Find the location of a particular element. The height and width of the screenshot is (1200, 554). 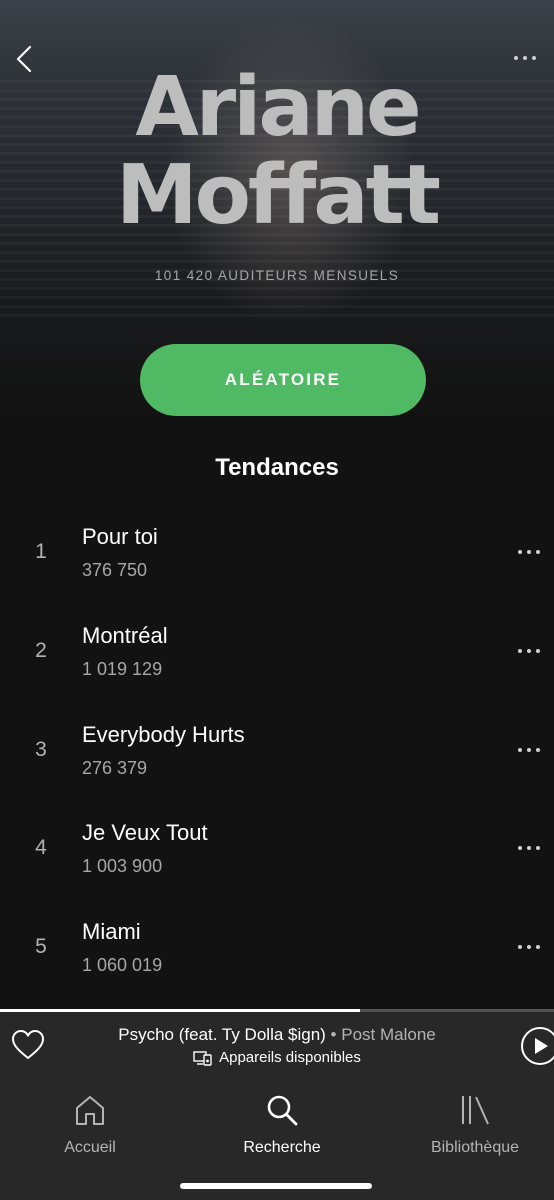

artist-name-line1: Ariane is located at coordinates (278, 107).